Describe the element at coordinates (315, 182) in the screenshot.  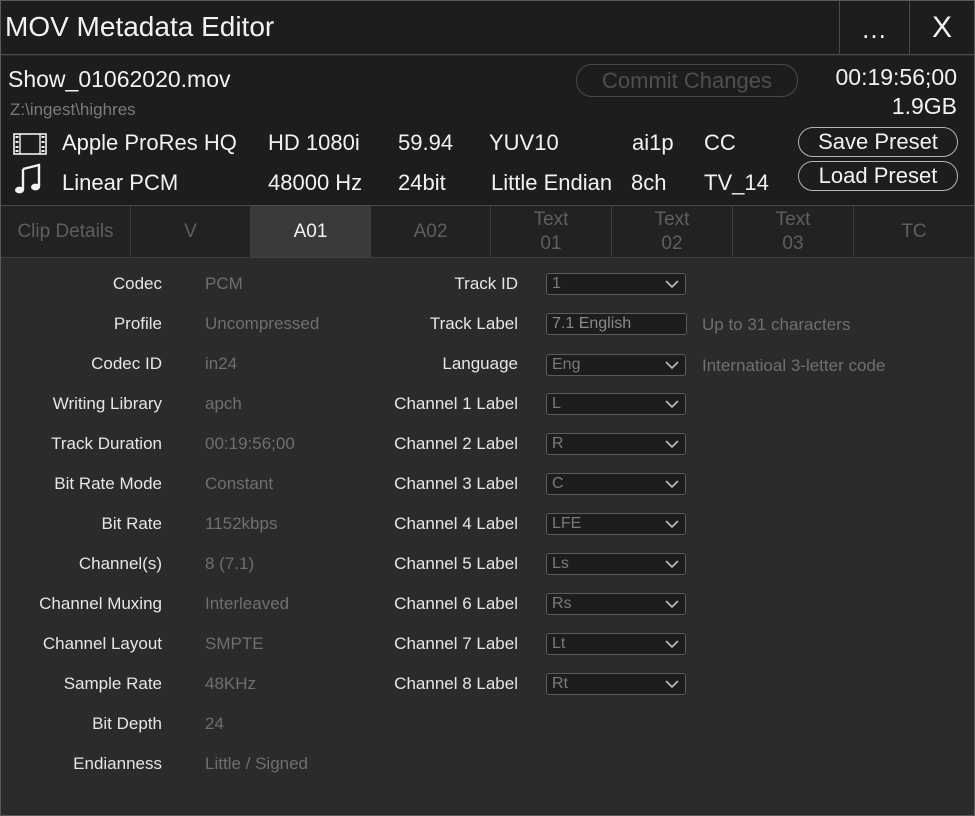
I see `audio-sample-rate: 48000 Hz` at that location.